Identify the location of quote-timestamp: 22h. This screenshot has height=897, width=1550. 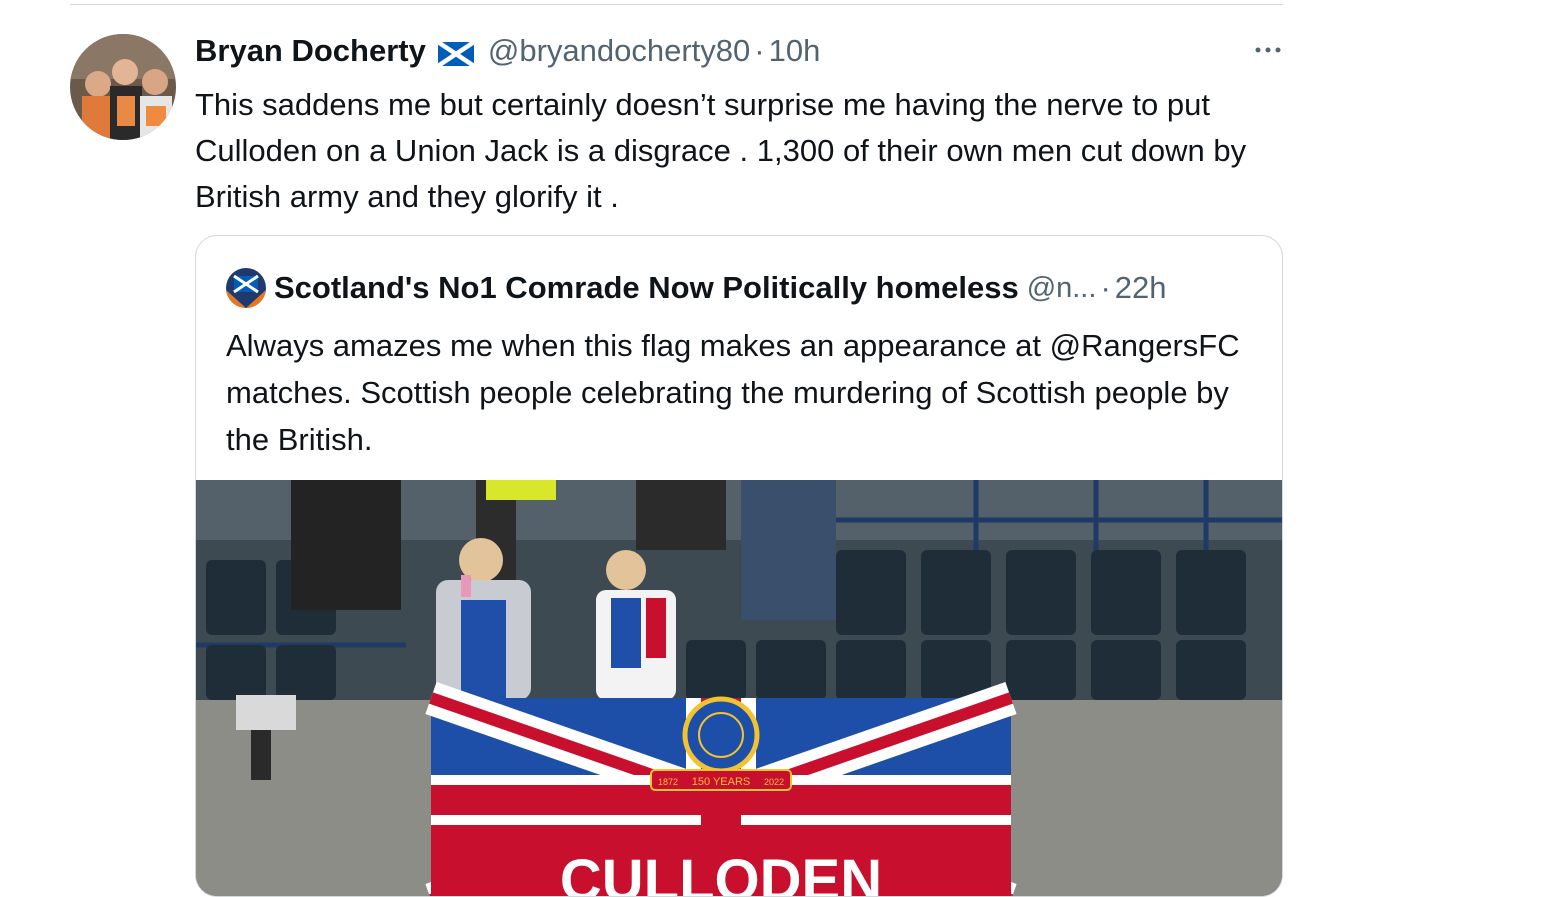
(1141, 288).